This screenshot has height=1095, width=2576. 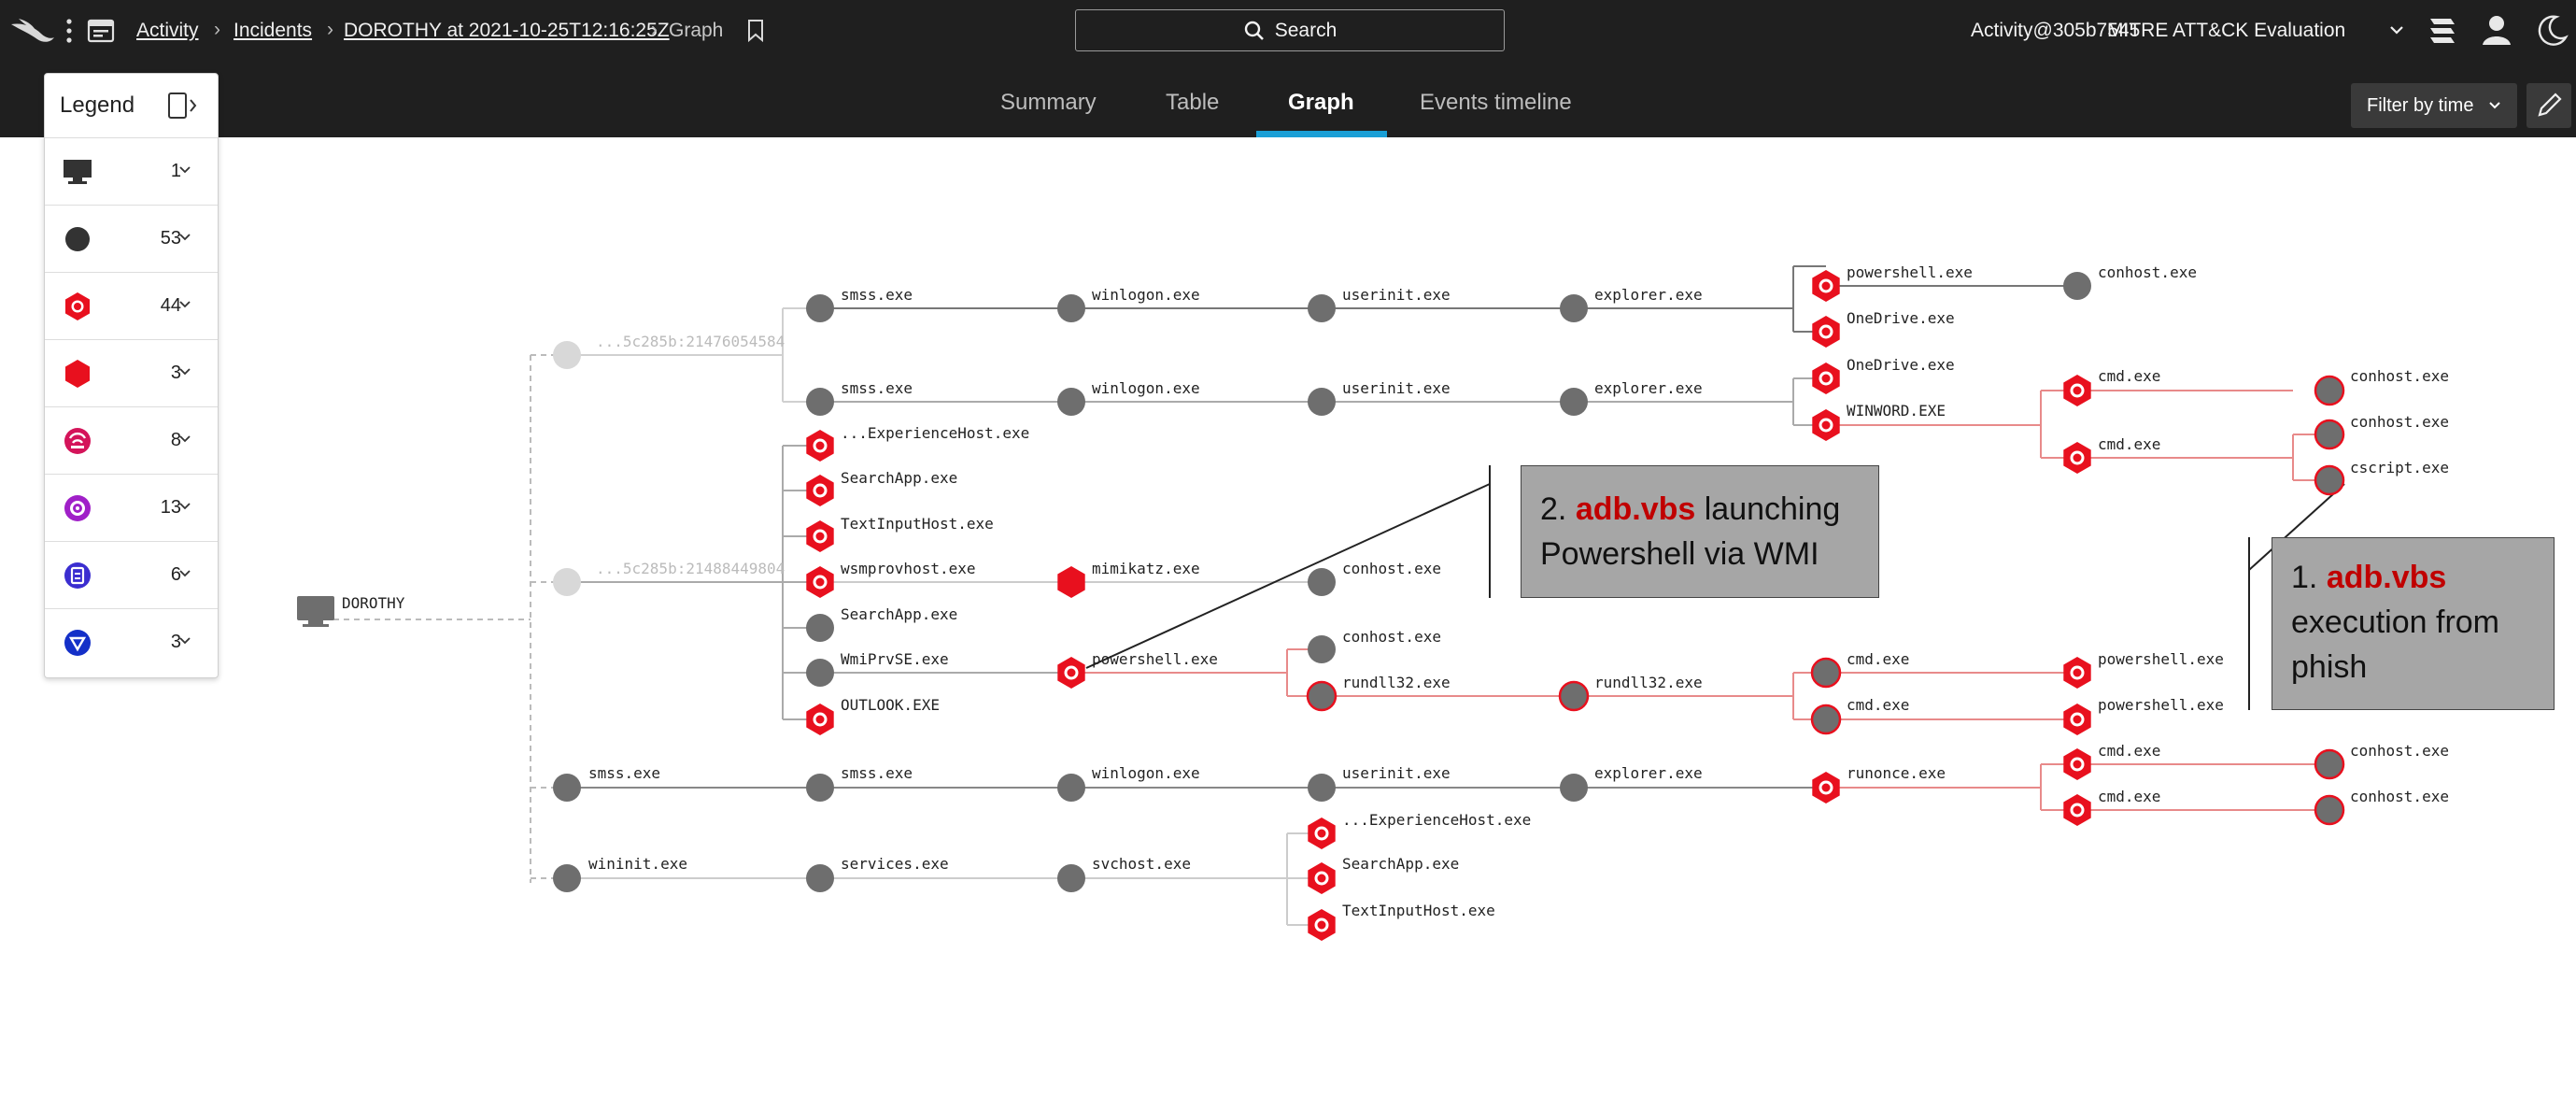 I want to click on tab-events-timeline: Events timeline, so click(x=1496, y=103).